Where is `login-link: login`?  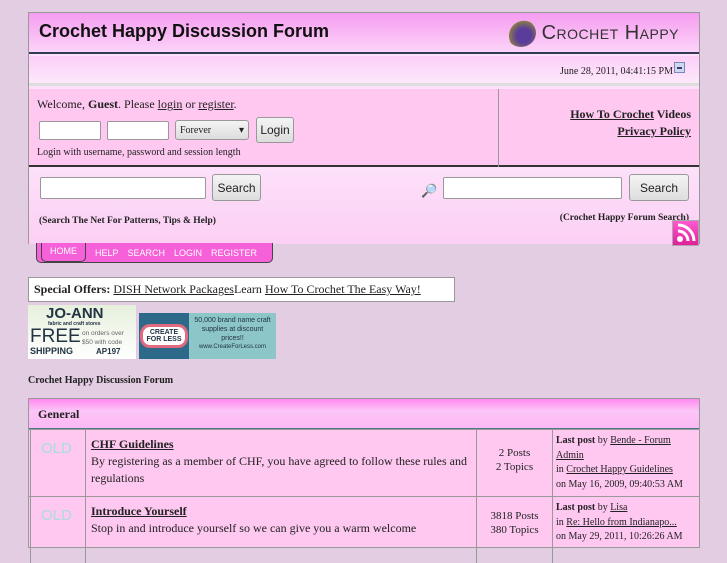 login-link: login is located at coordinates (170, 104).